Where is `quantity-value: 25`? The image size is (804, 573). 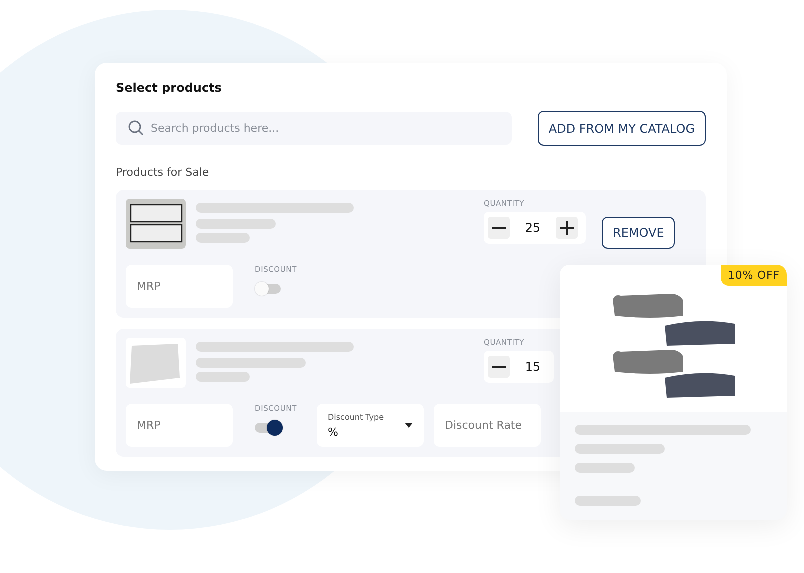
quantity-value: 25 is located at coordinates (533, 228).